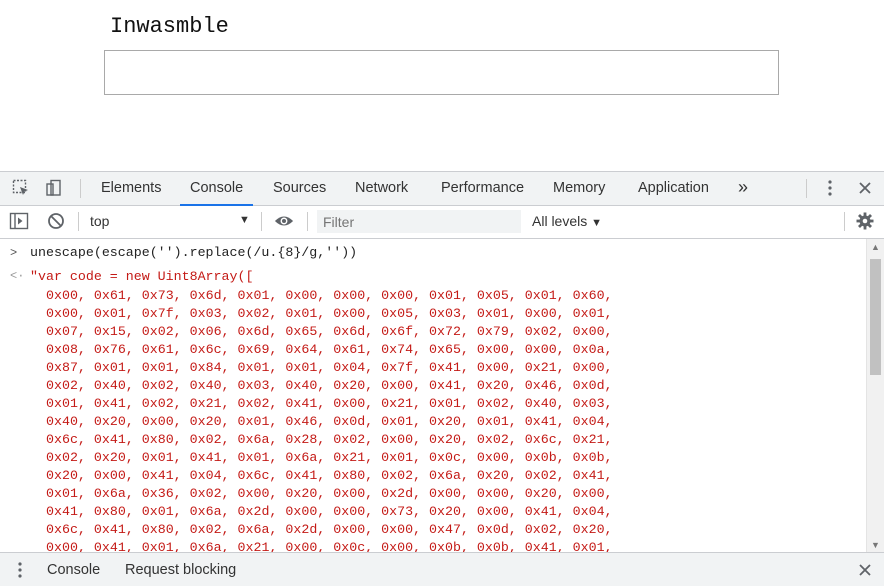 This screenshot has width=884, height=588. I want to click on close-drawer-icon, so click(865, 570).